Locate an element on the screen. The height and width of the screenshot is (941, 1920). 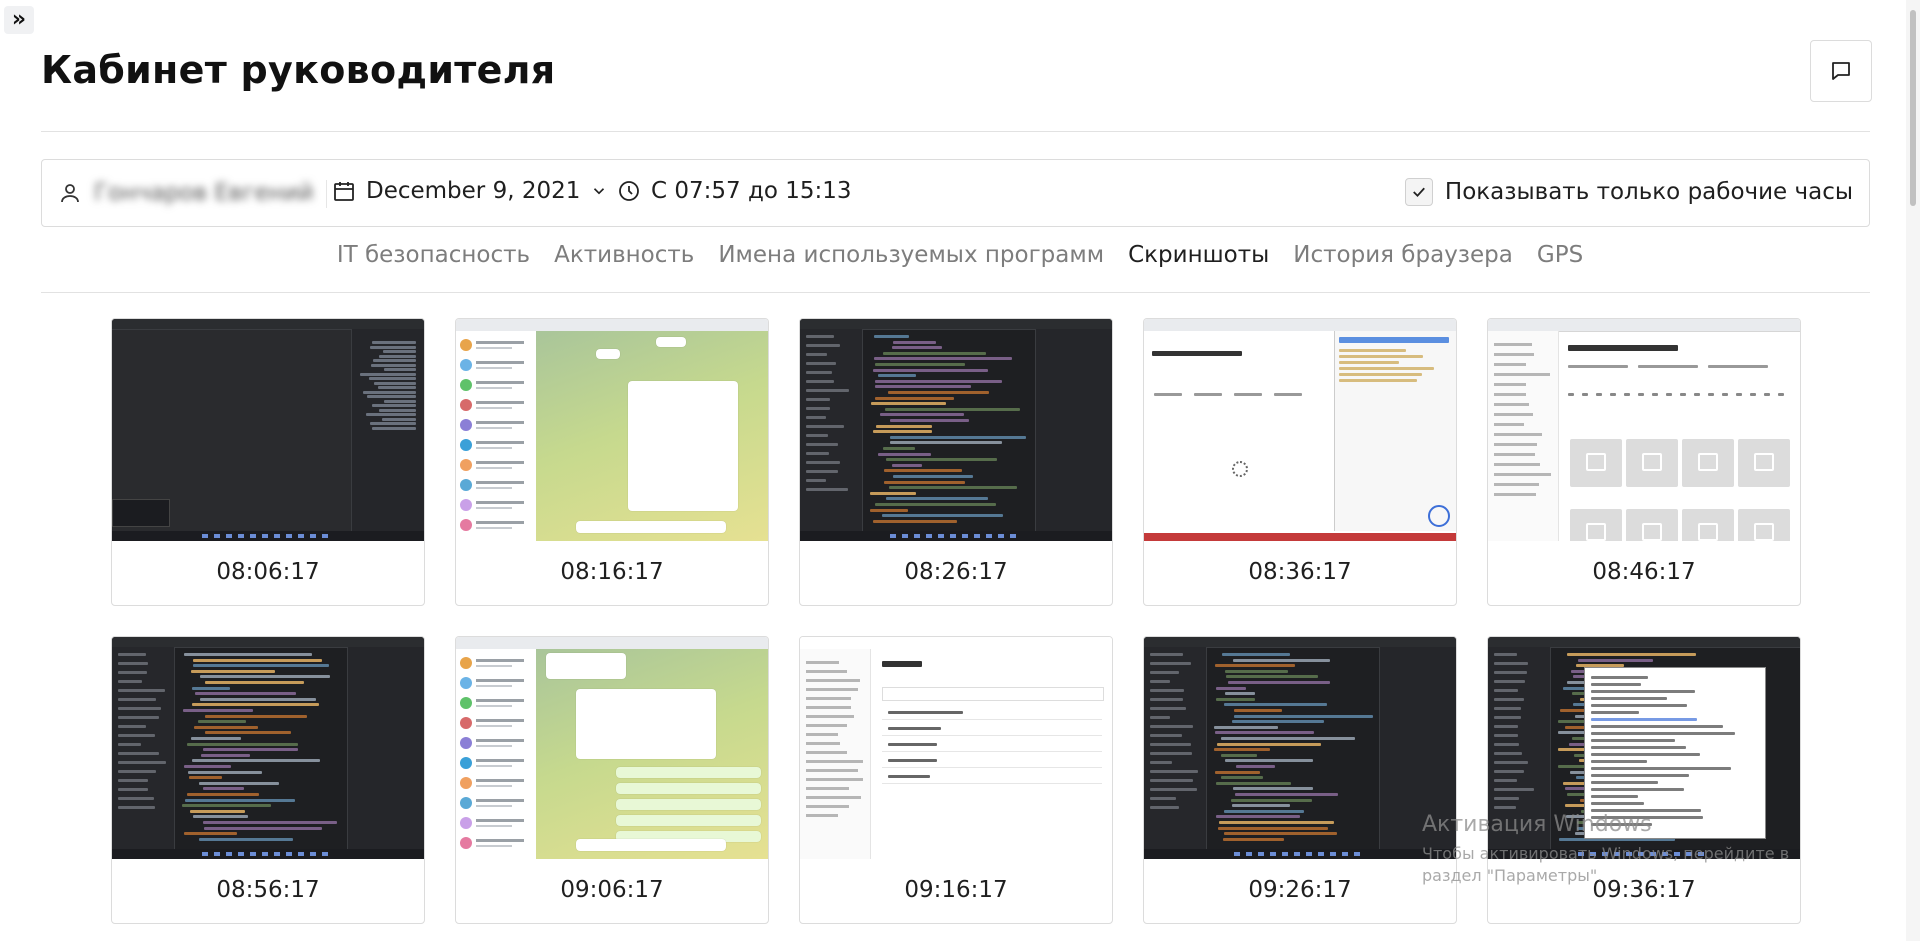
chat-button is located at coordinates (1841, 71).